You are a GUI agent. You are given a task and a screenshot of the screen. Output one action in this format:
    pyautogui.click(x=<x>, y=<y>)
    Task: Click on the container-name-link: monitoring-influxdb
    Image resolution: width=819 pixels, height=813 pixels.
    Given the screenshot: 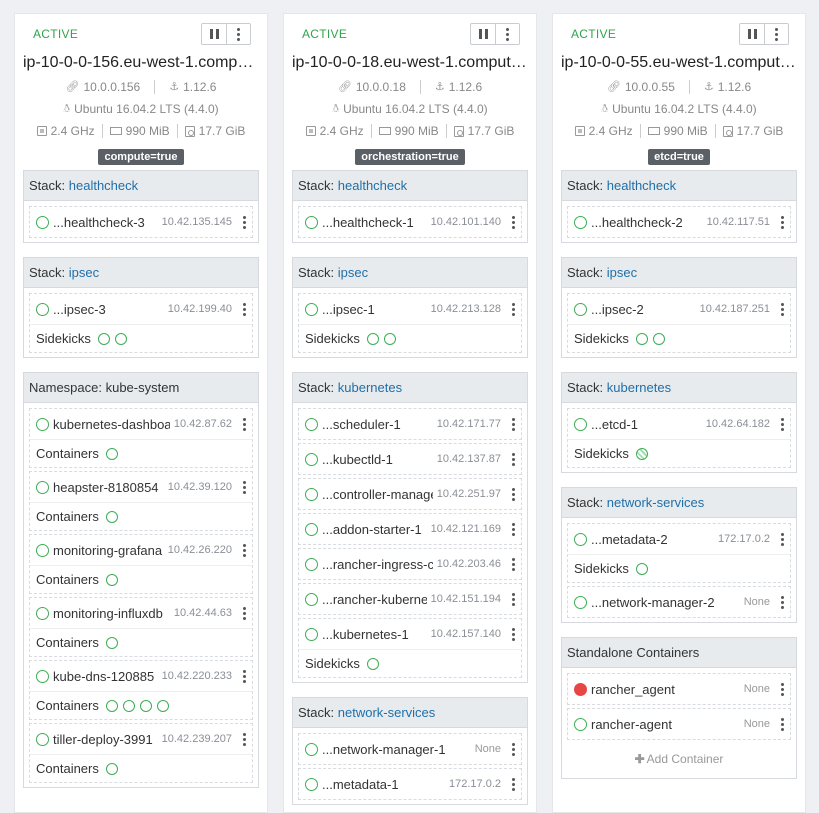 What is the action you would take?
    pyautogui.click(x=111, y=613)
    